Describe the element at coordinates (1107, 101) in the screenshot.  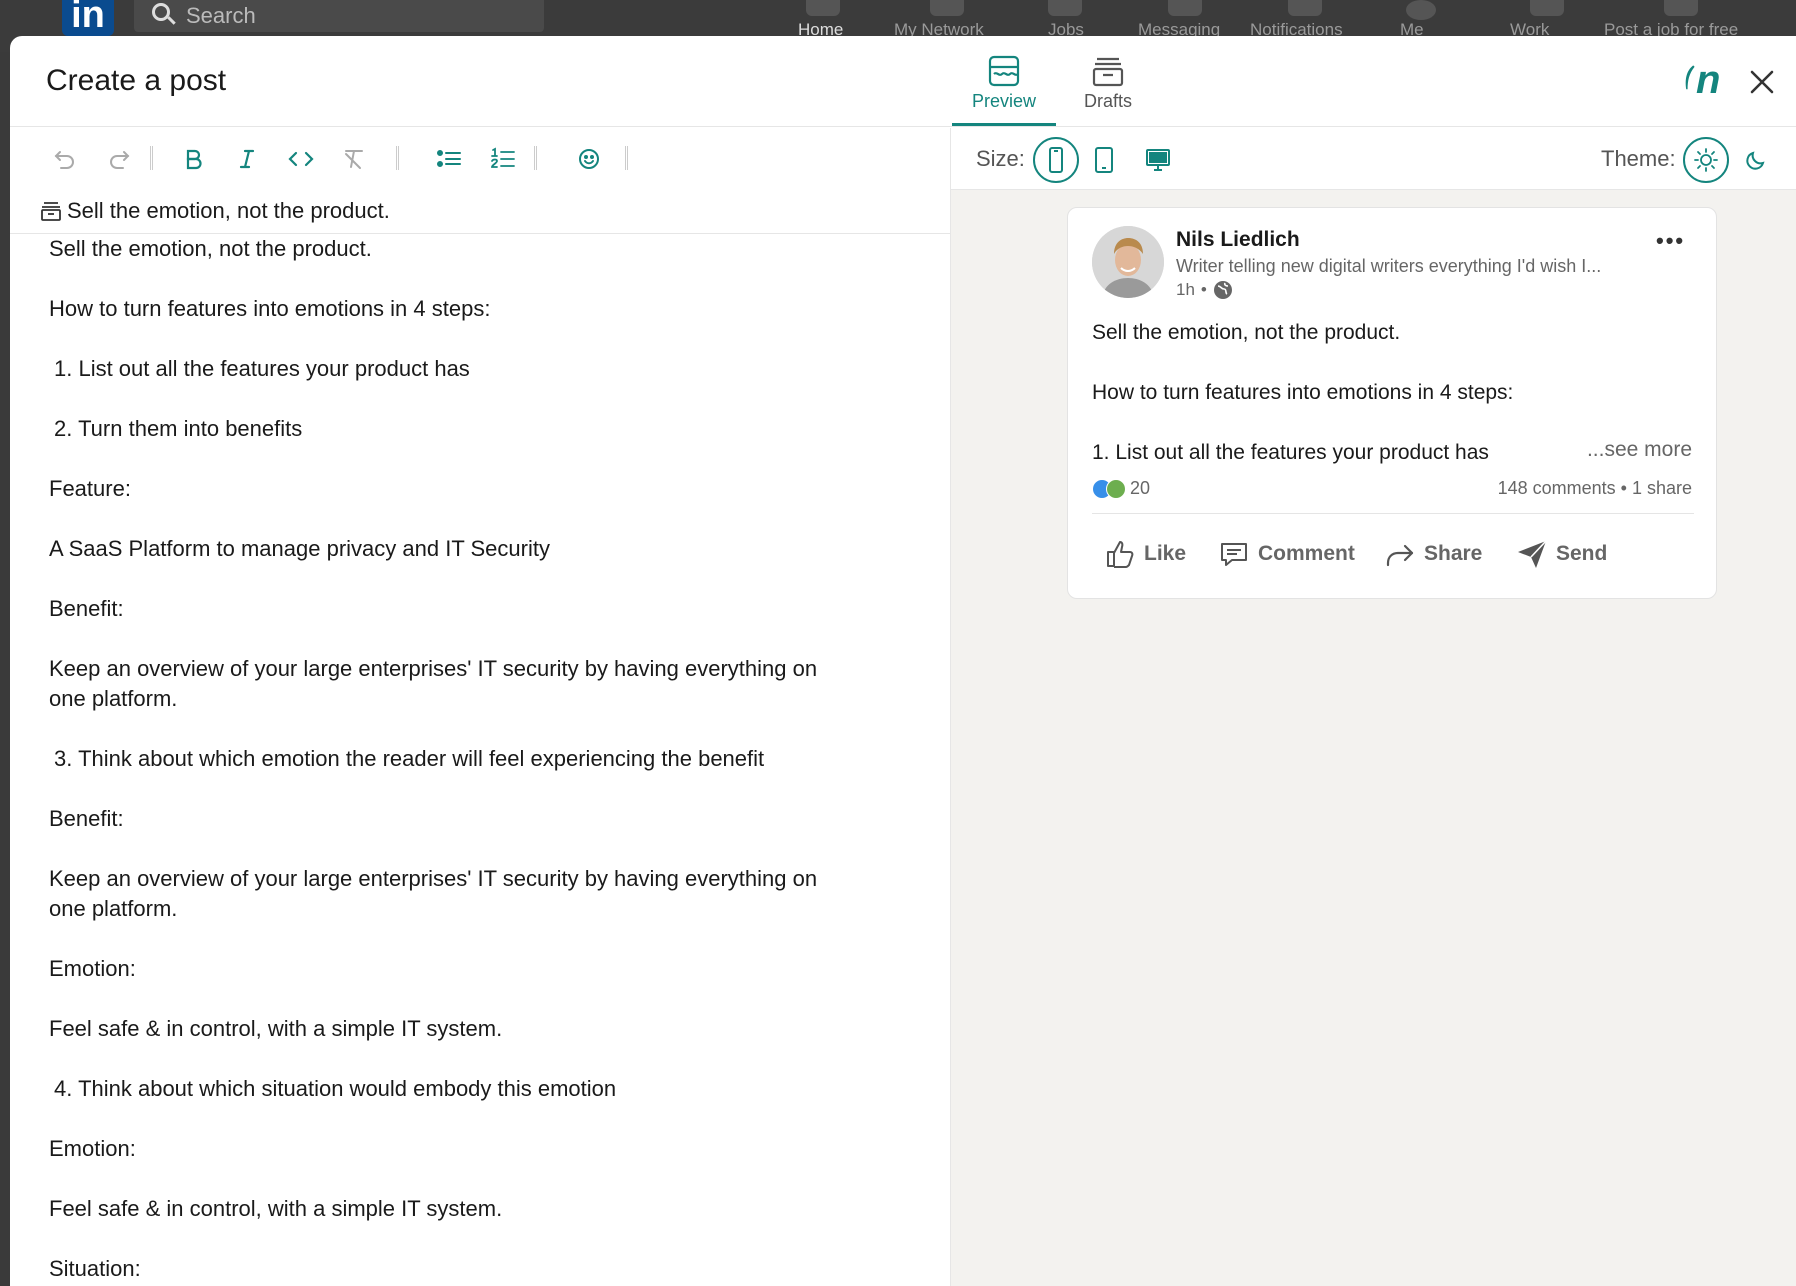
I see `tab-drafts-label: Drafts` at that location.